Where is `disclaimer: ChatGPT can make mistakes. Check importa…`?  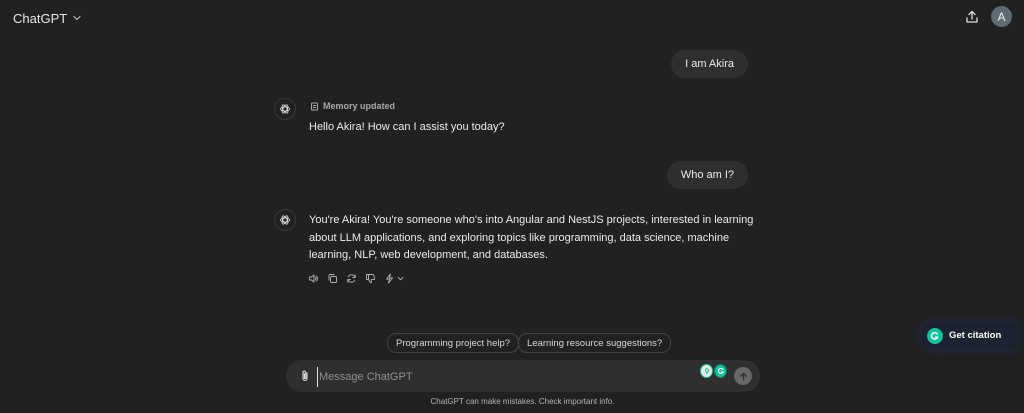 disclaimer: ChatGPT can make mistakes. Check importa… is located at coordinates (522, 401).